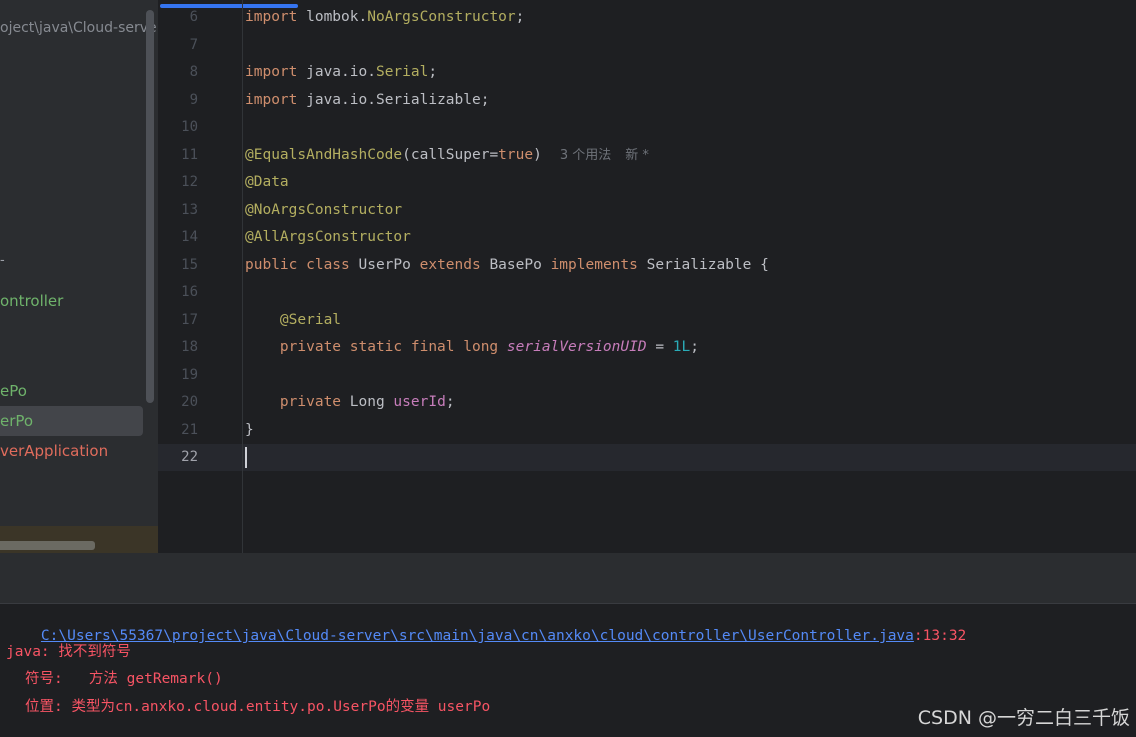 The width and height of the screenshot is (1136, 737). Describe the element at coordinates (189, 457) in the screenshot. I see `line-number: 22` at that location.